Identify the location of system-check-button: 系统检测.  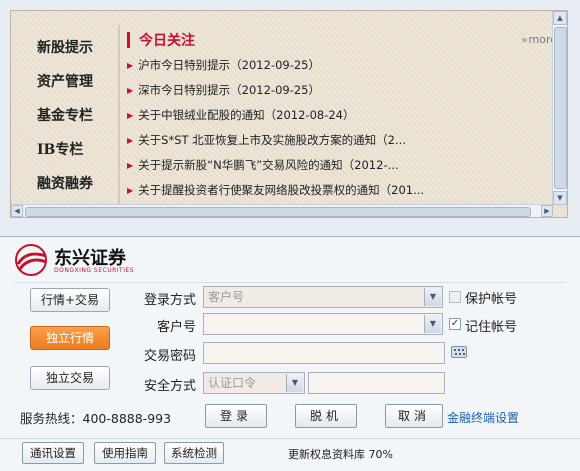
(194, 453).